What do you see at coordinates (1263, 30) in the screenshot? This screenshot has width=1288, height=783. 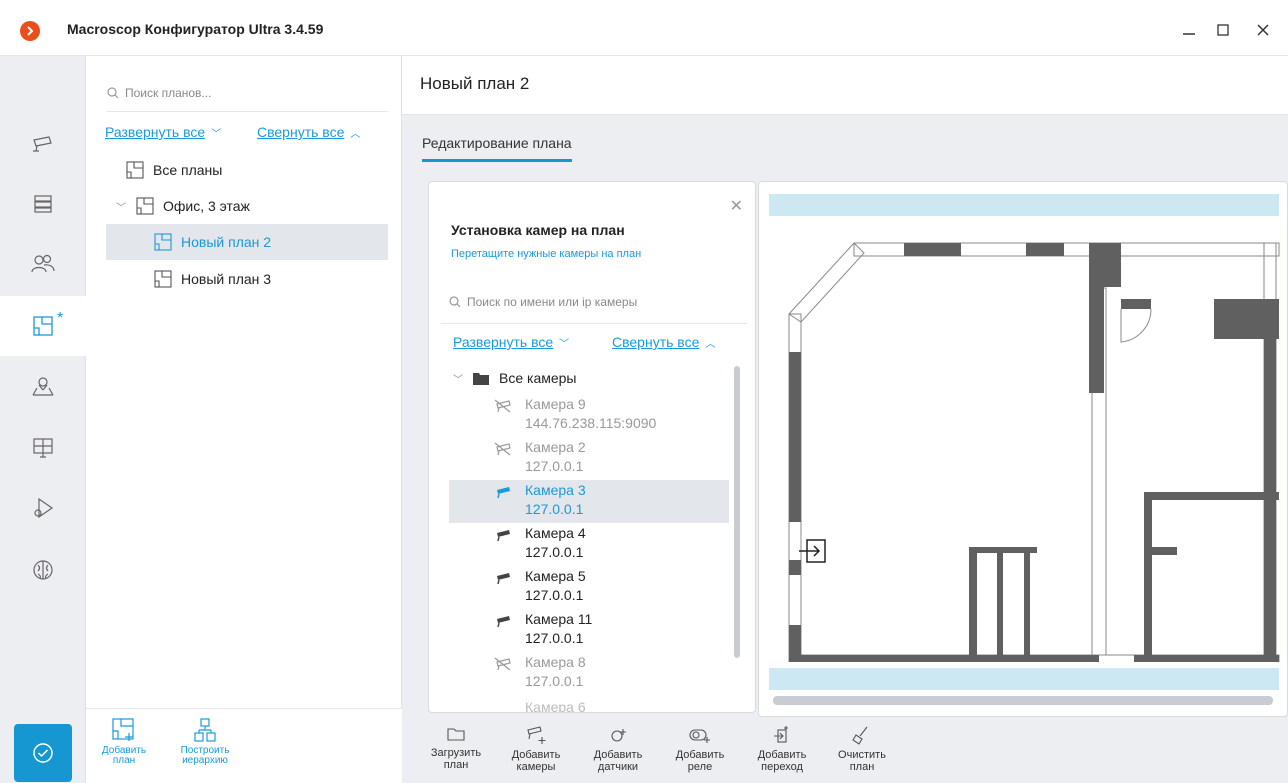 I see `close-button` at bounding box center [1263, 30].